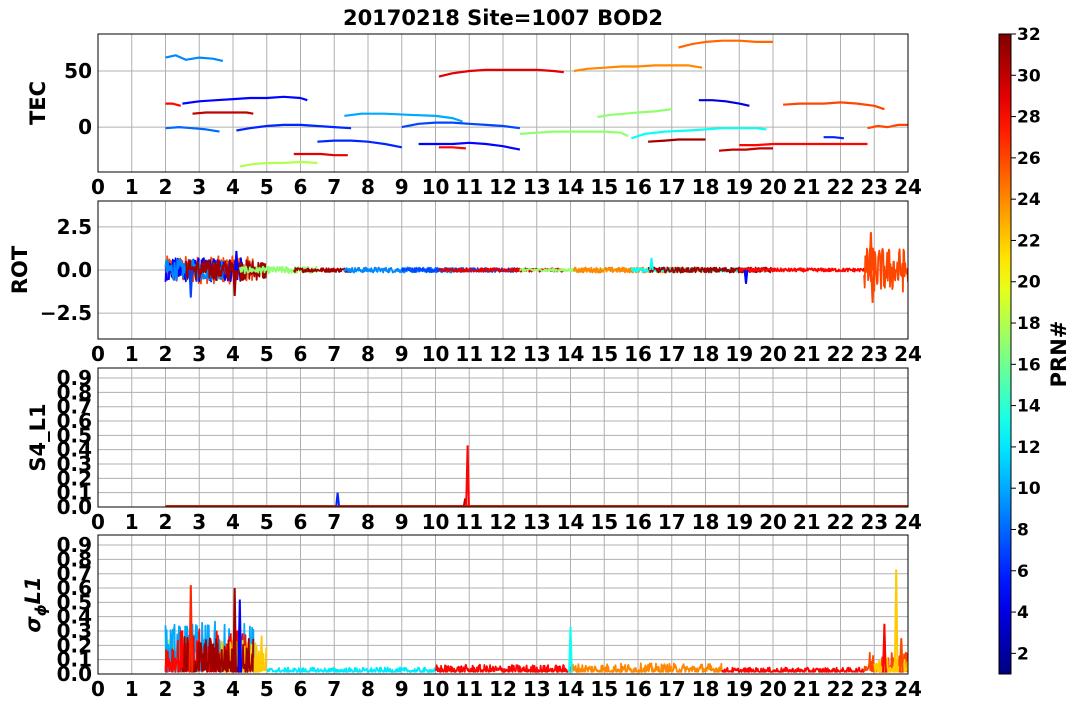 The height and width of the screenshot is (709, 1077). Describe the element at coordinates (74, 227) in the screenshot. I see `y-tick-label: 2.5` at that location.